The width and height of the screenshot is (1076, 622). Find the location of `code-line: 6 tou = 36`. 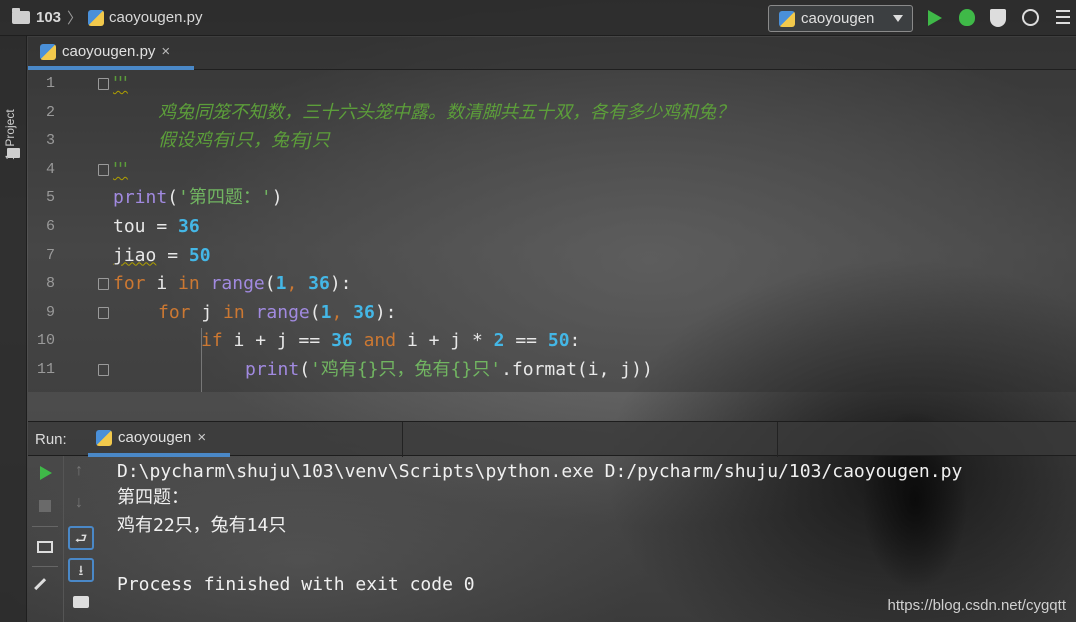

code-line: 6 tou = 36 is located at coordinates (552, 227).